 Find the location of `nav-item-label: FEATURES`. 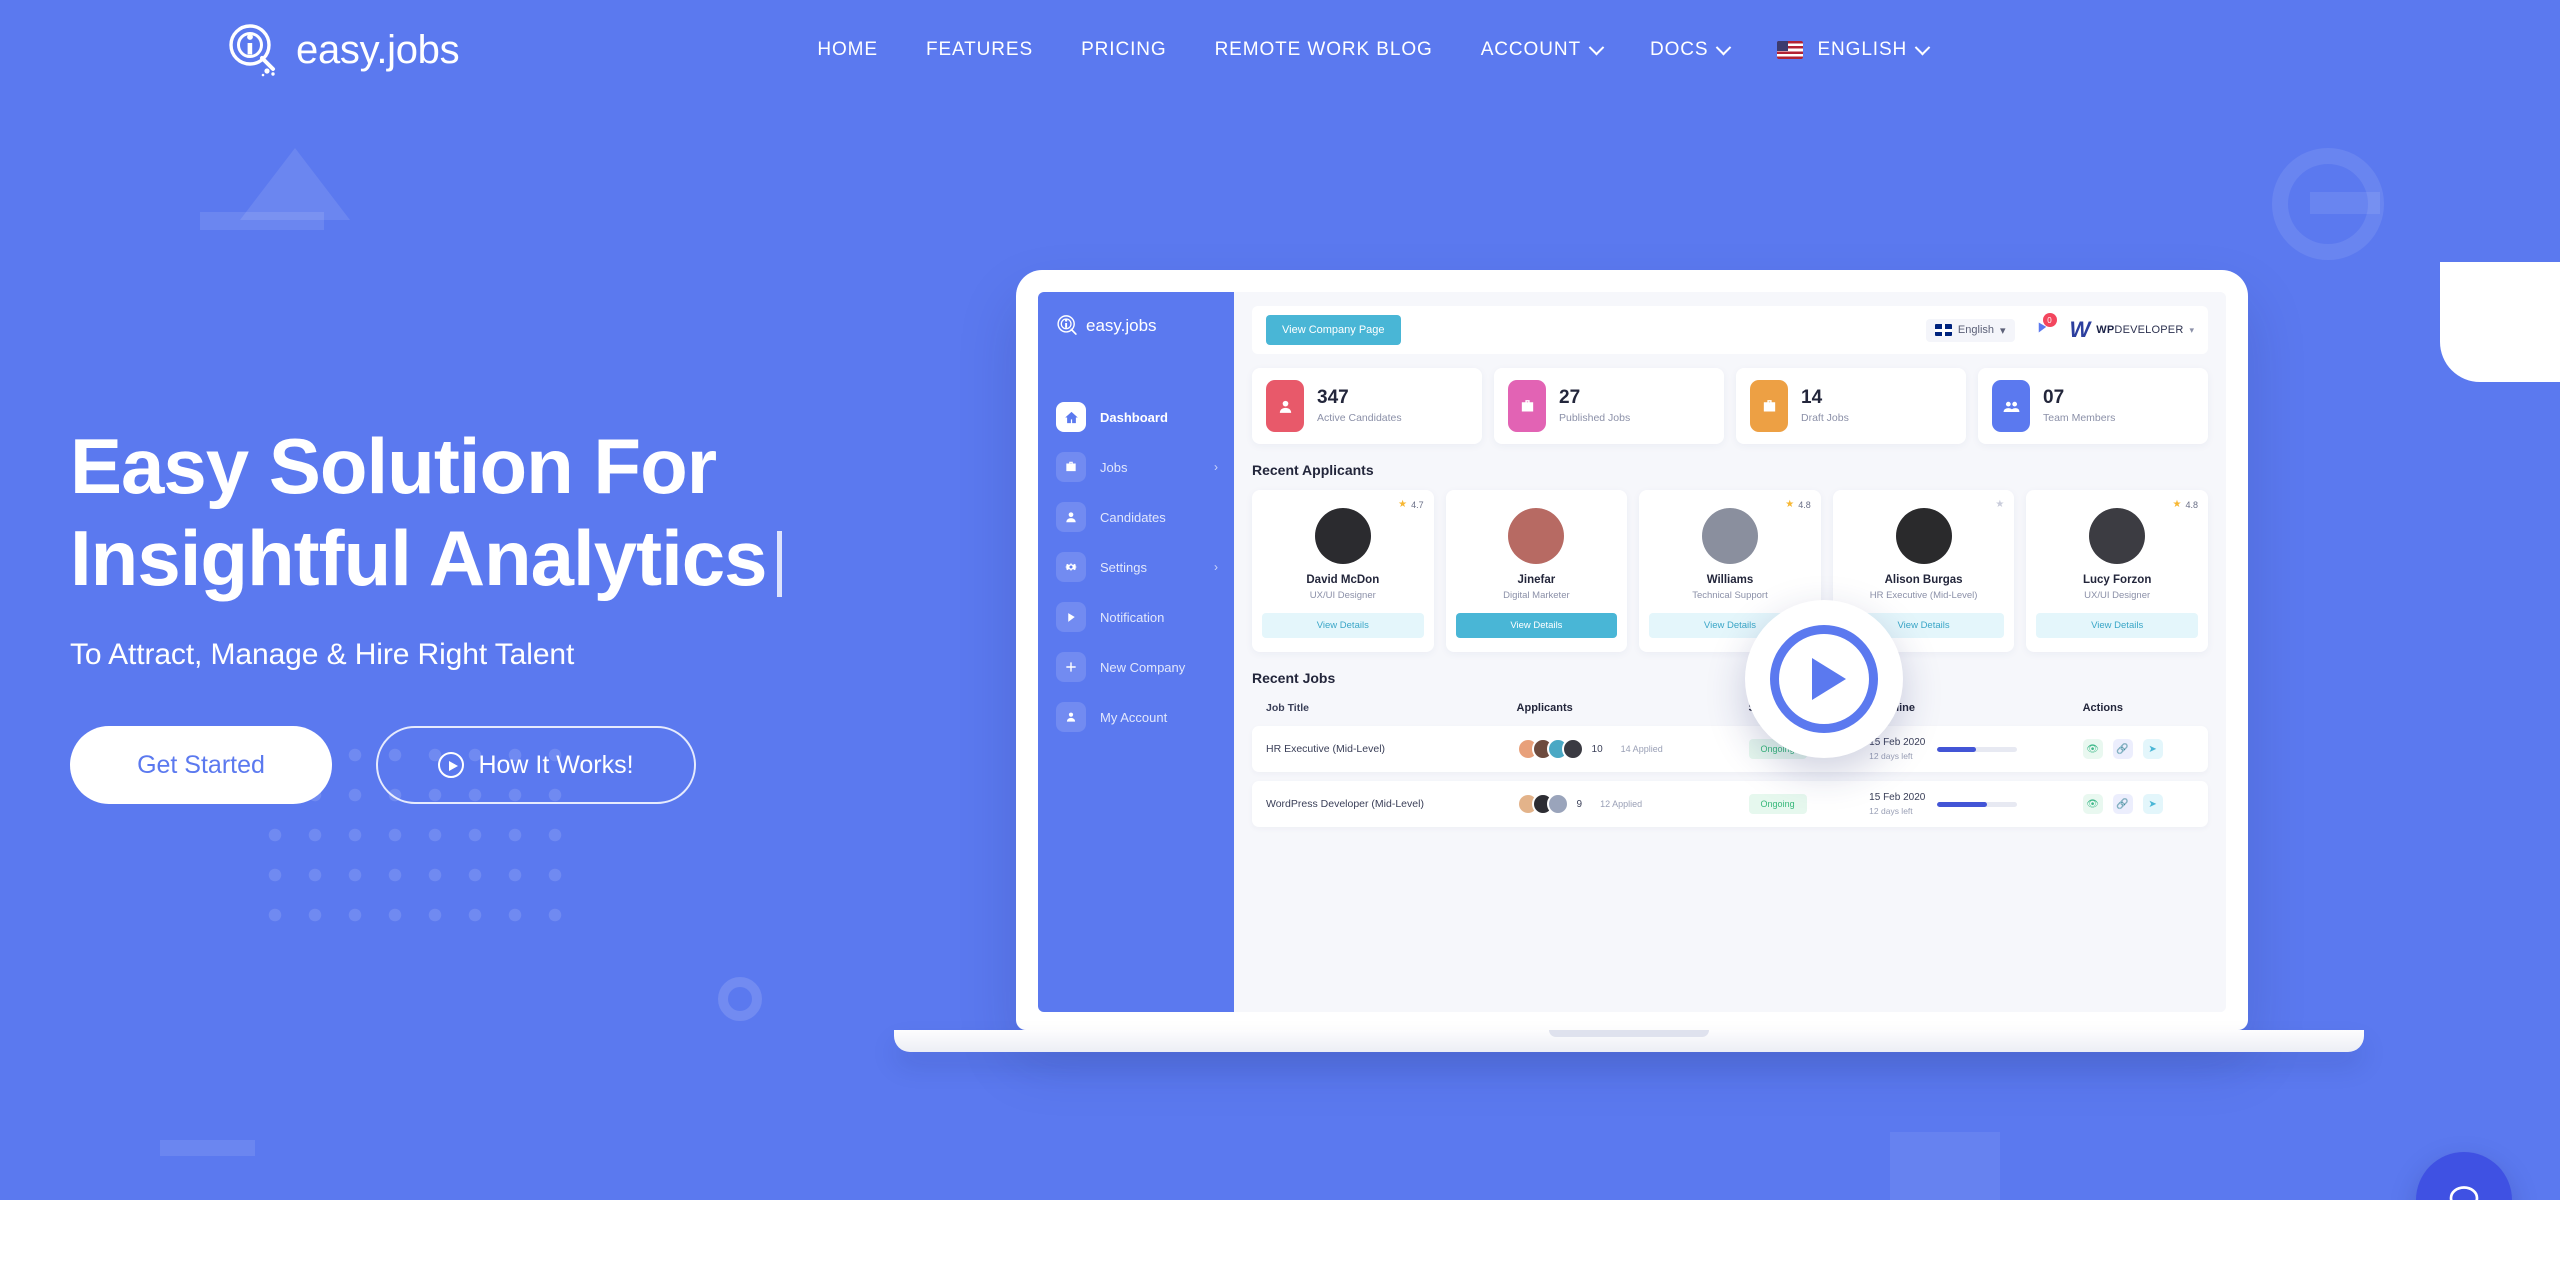

nav-item-label: FEATURES is located at coordinates (979, 49).